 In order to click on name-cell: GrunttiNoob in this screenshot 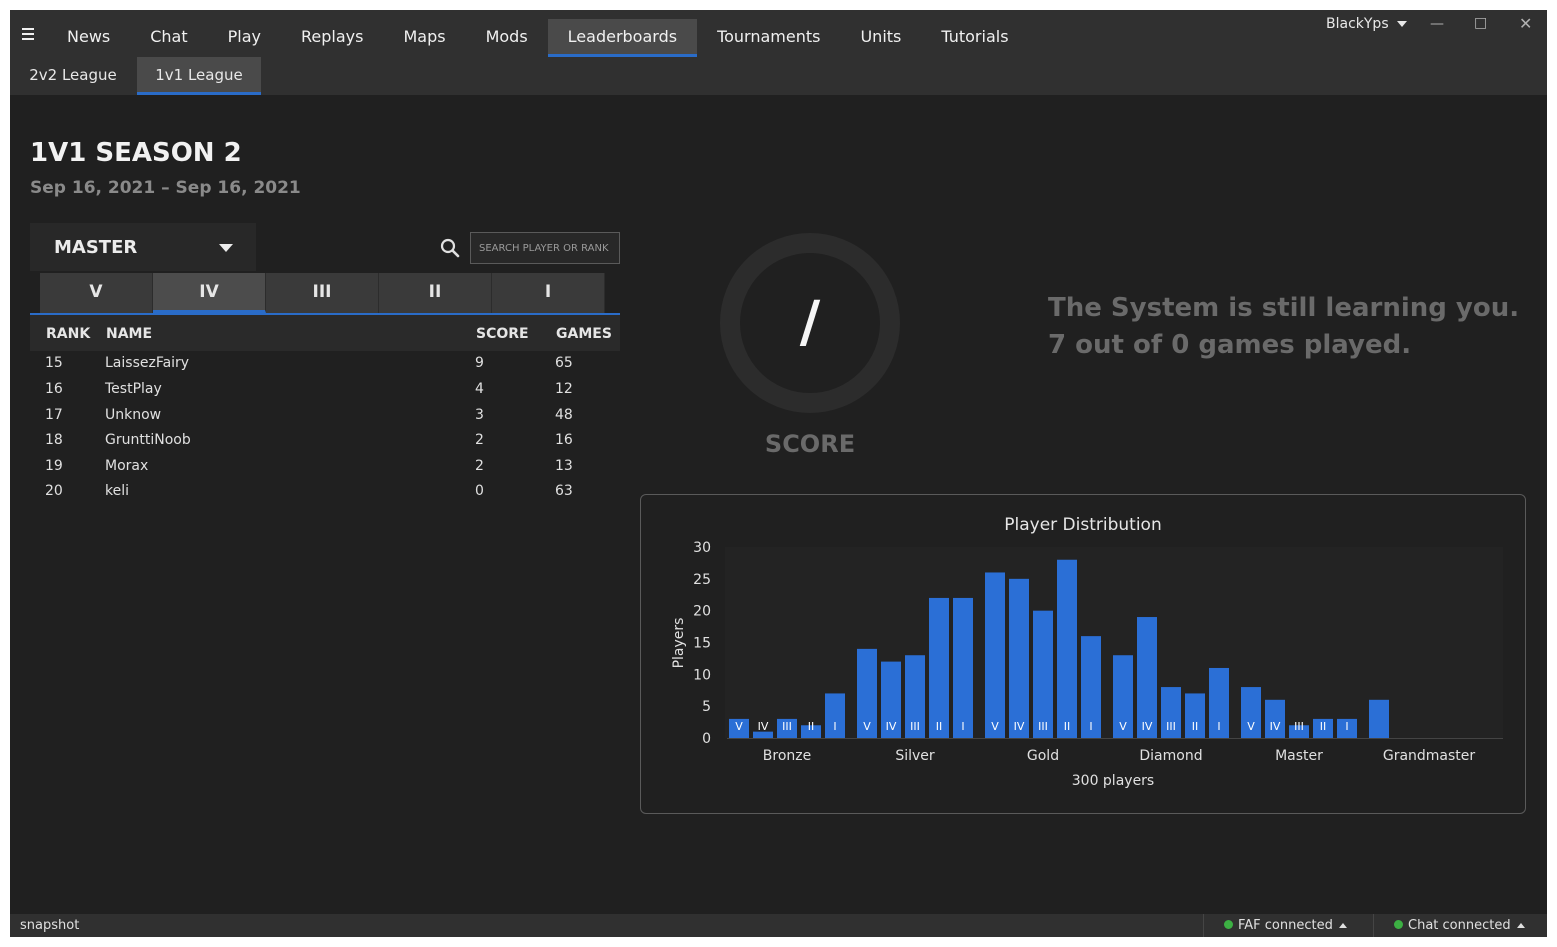, I will do `click(148, 440)`.